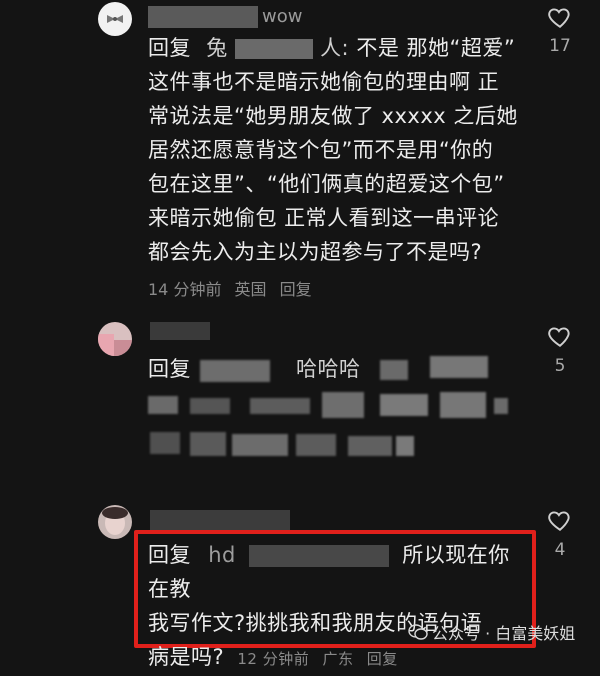 This screenshot has height=676, width=600. I want to click on comment-line: 病是吗? 12 分钟前 广东 回复, so click(338, 658).